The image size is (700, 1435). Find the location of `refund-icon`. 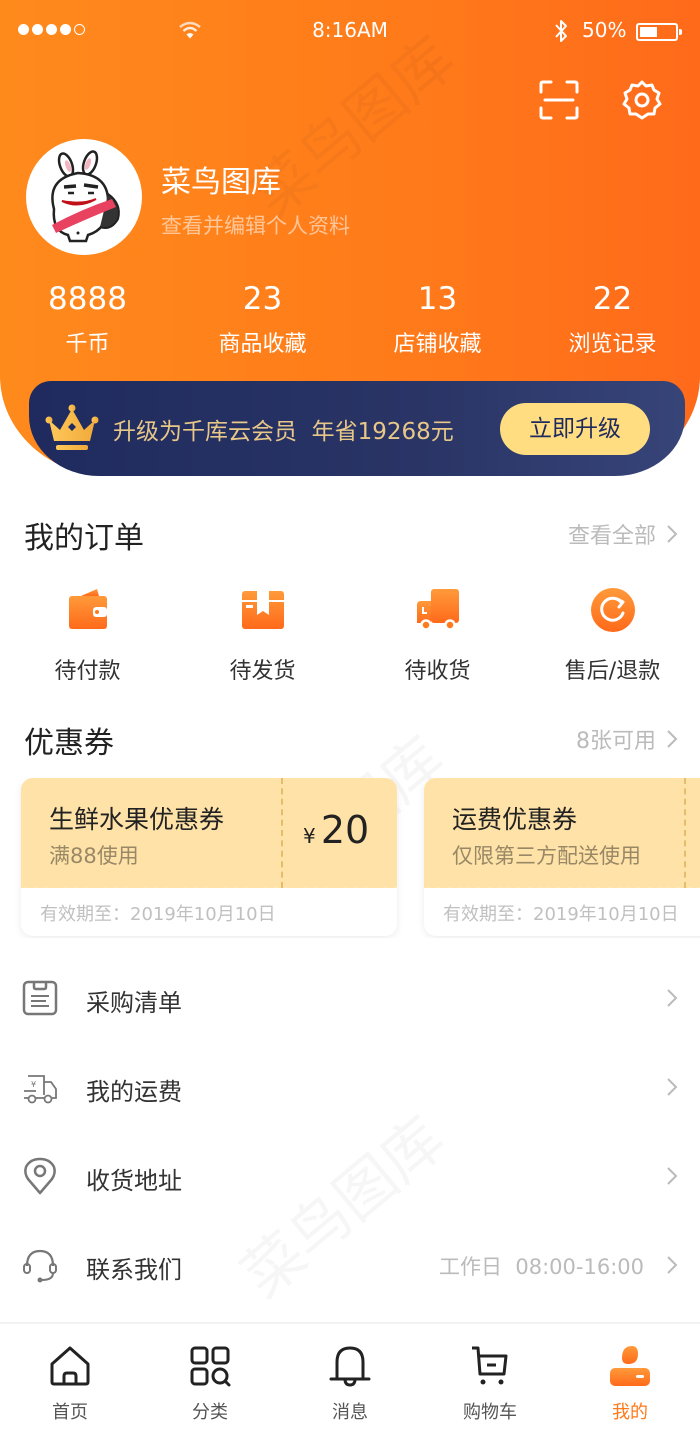

refund-icon is located at coordinates (612, 610).